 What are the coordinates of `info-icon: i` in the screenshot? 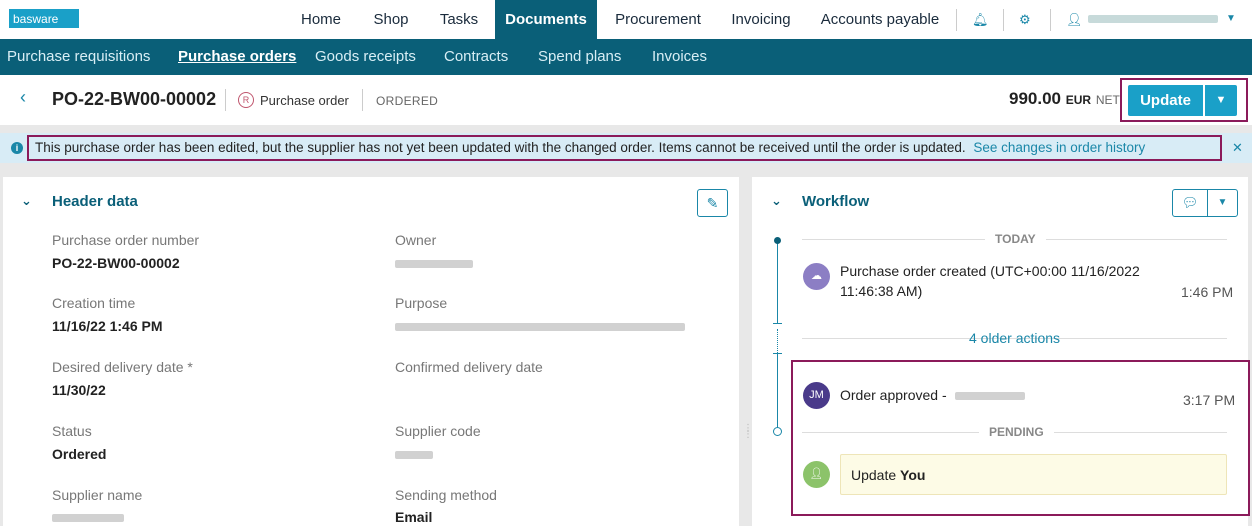 It's located at (17, 148).